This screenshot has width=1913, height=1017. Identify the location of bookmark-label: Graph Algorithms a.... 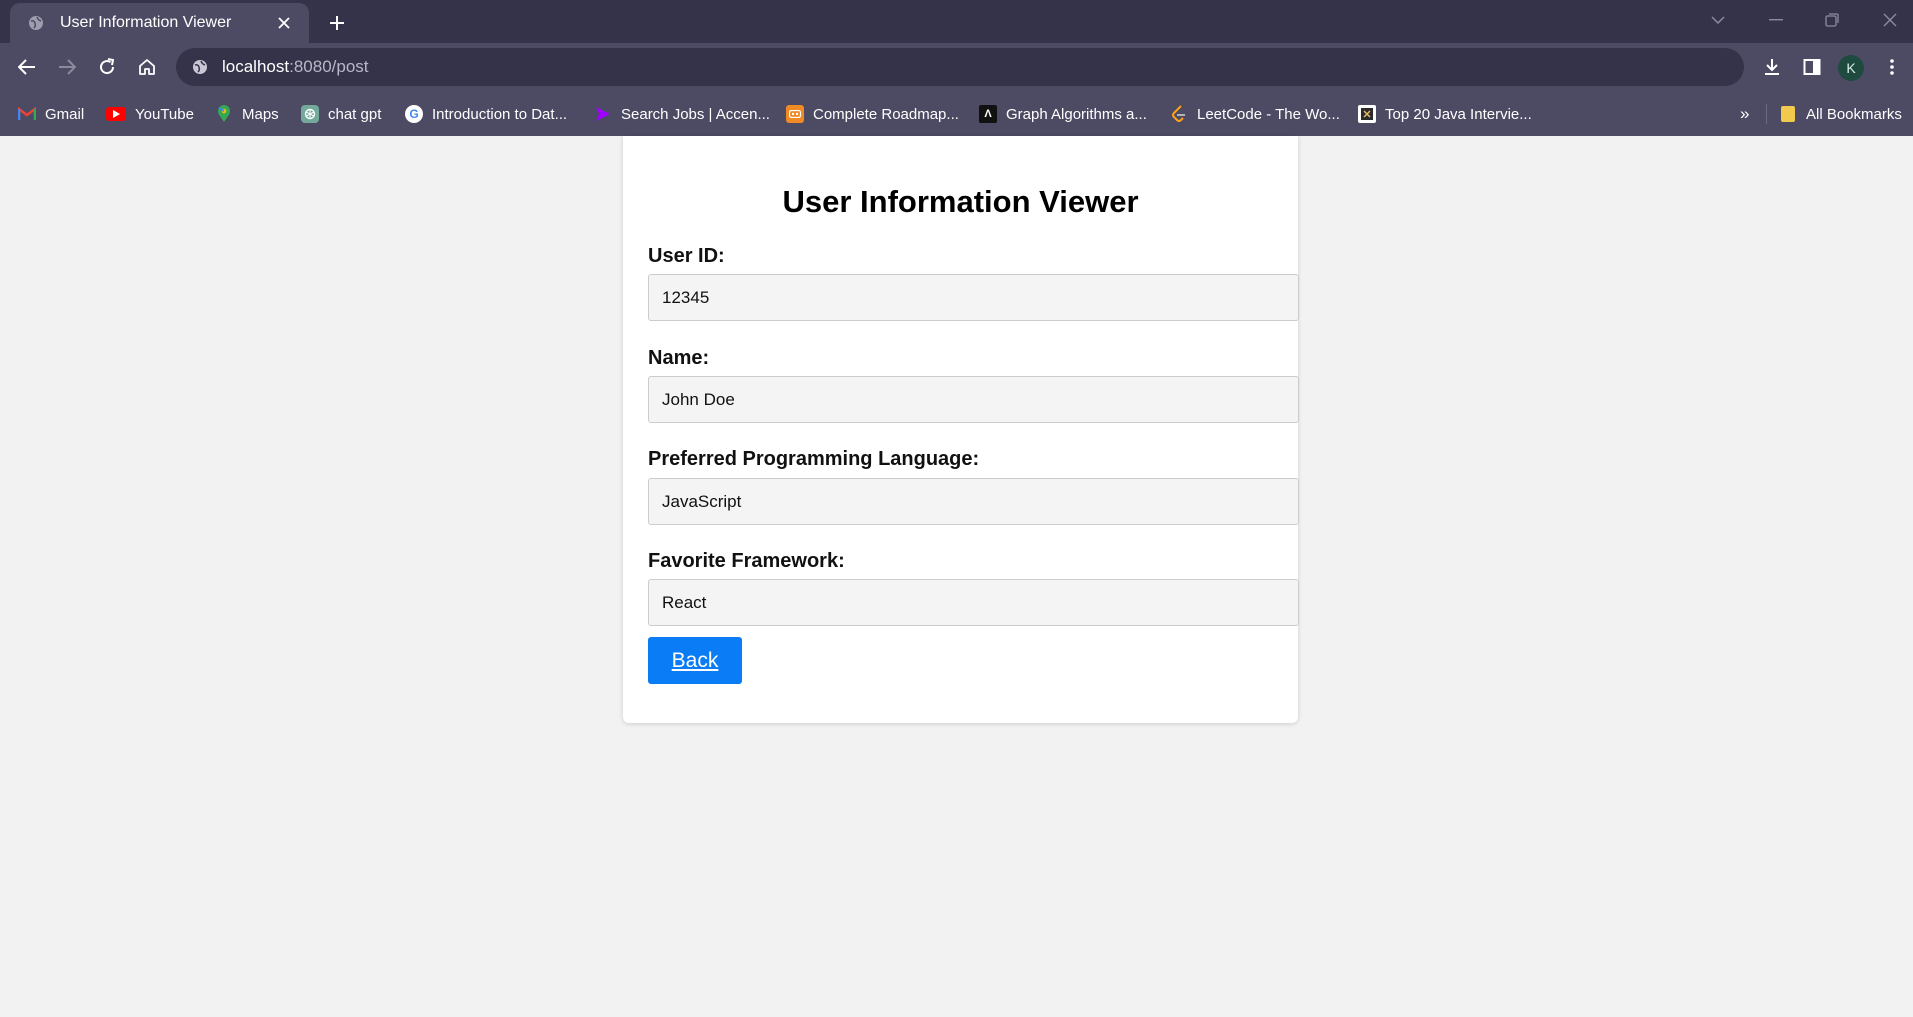
(1076, 114).